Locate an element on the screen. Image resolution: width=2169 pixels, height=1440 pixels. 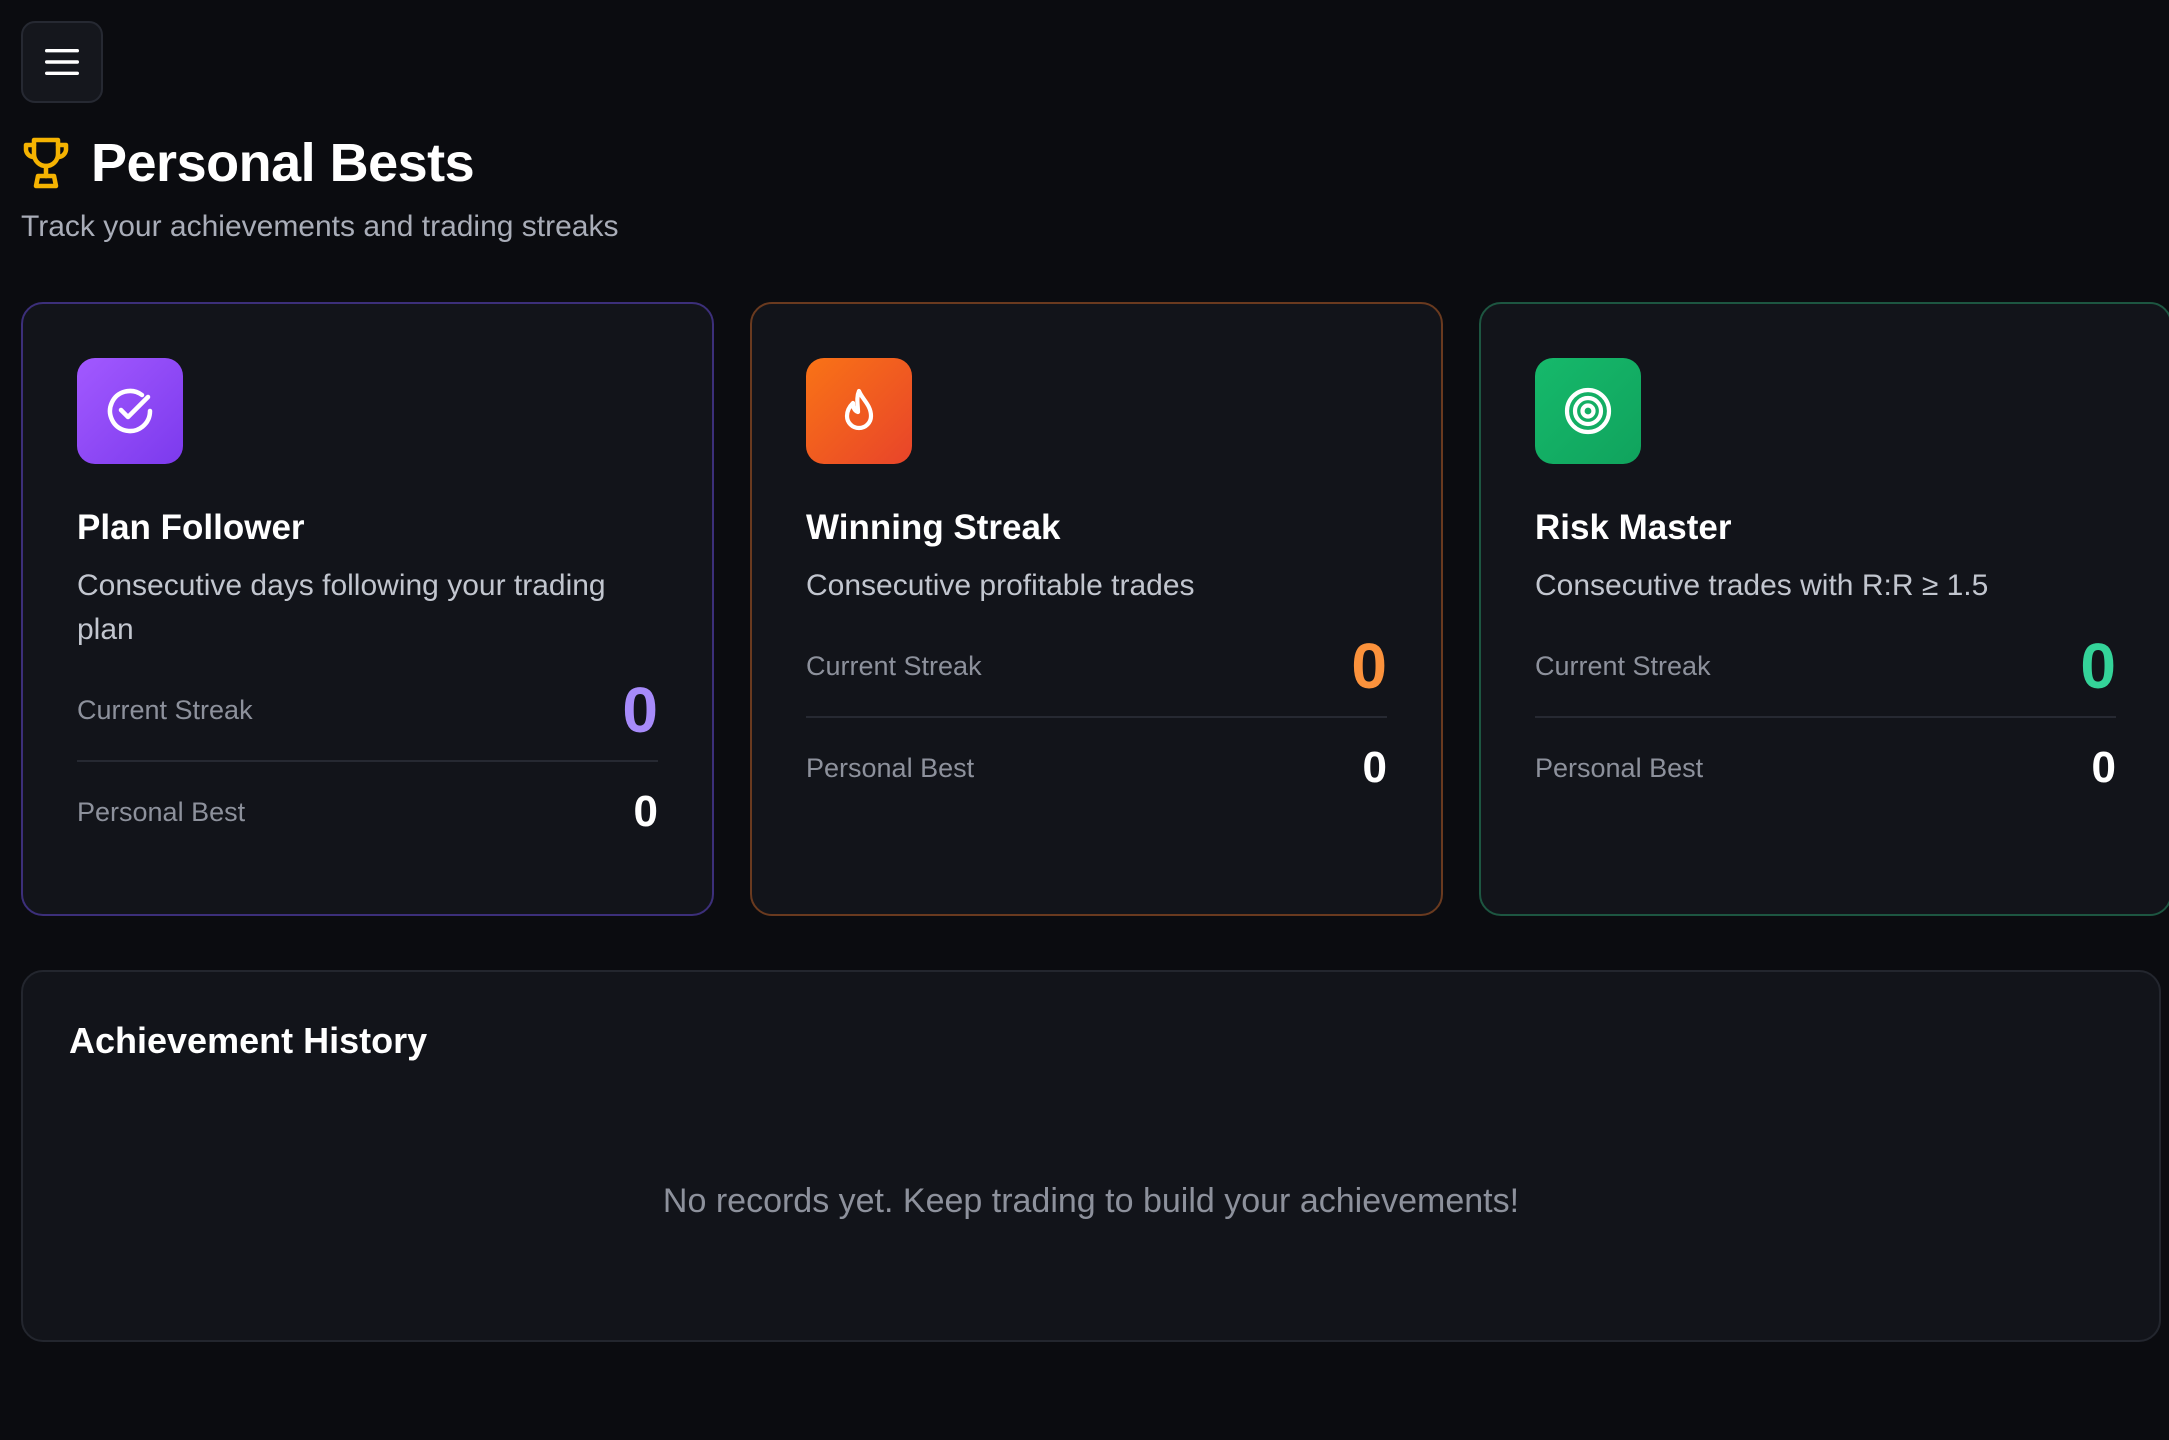
card-description: Consecutive profitable trades is located at coordinates (1000, 585).